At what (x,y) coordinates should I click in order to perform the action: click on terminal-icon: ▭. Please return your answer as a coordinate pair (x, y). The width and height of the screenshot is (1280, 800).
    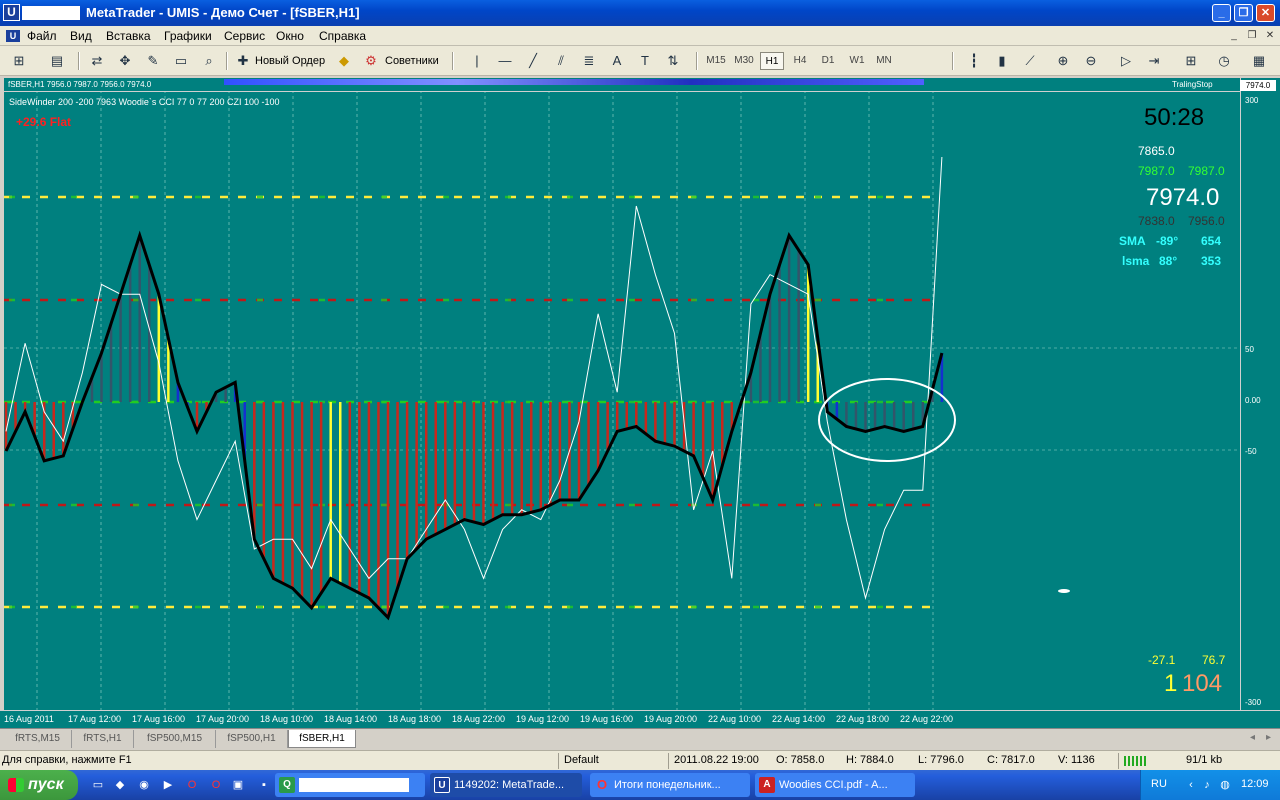
    Looking at the image, I should click on (181, 61).